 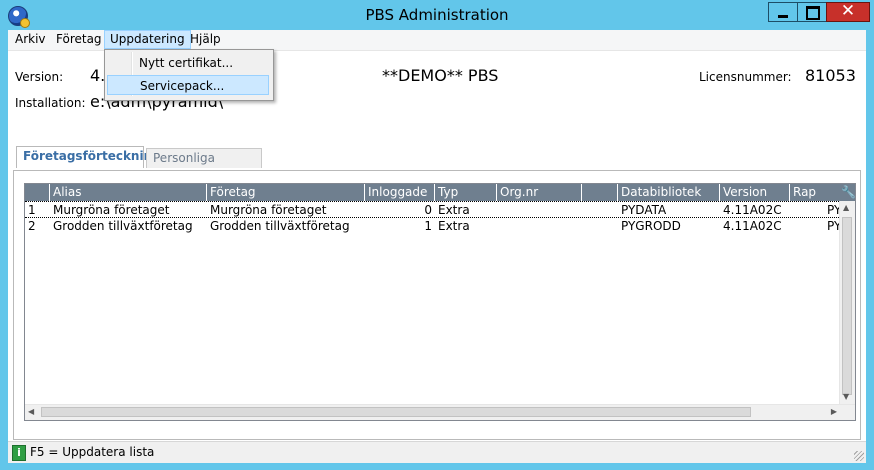 I want to click on demo-label: **DEMO** PBS, so click(x=440, y=75).